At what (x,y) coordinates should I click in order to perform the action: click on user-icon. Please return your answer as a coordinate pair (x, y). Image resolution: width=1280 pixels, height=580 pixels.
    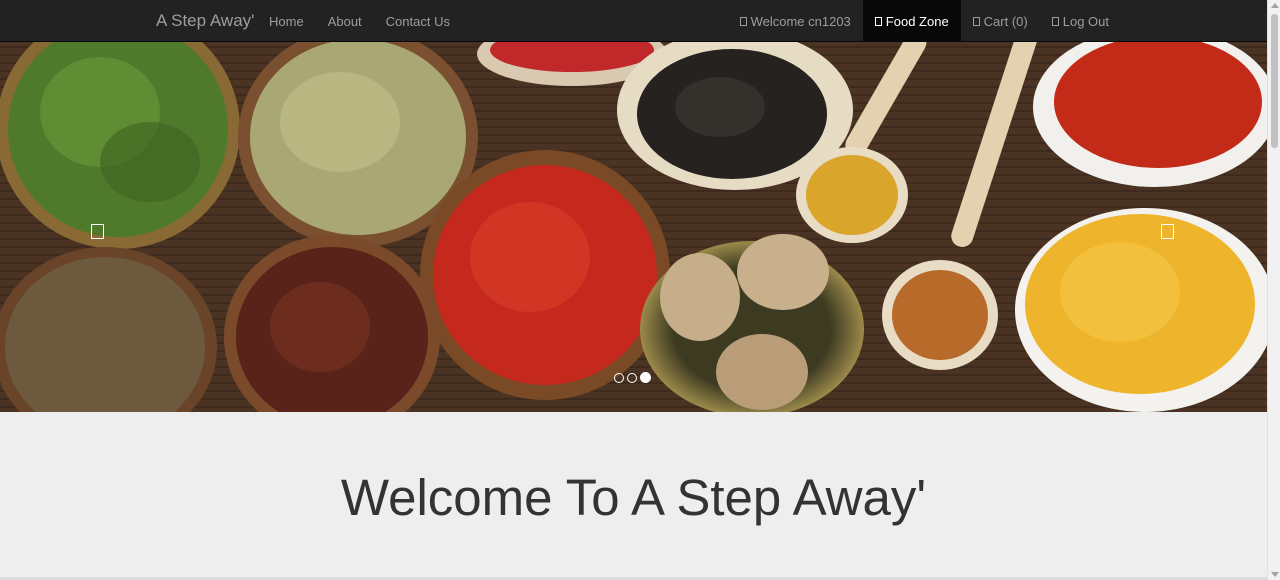
    Looking at the image, I should click on (743, 21).